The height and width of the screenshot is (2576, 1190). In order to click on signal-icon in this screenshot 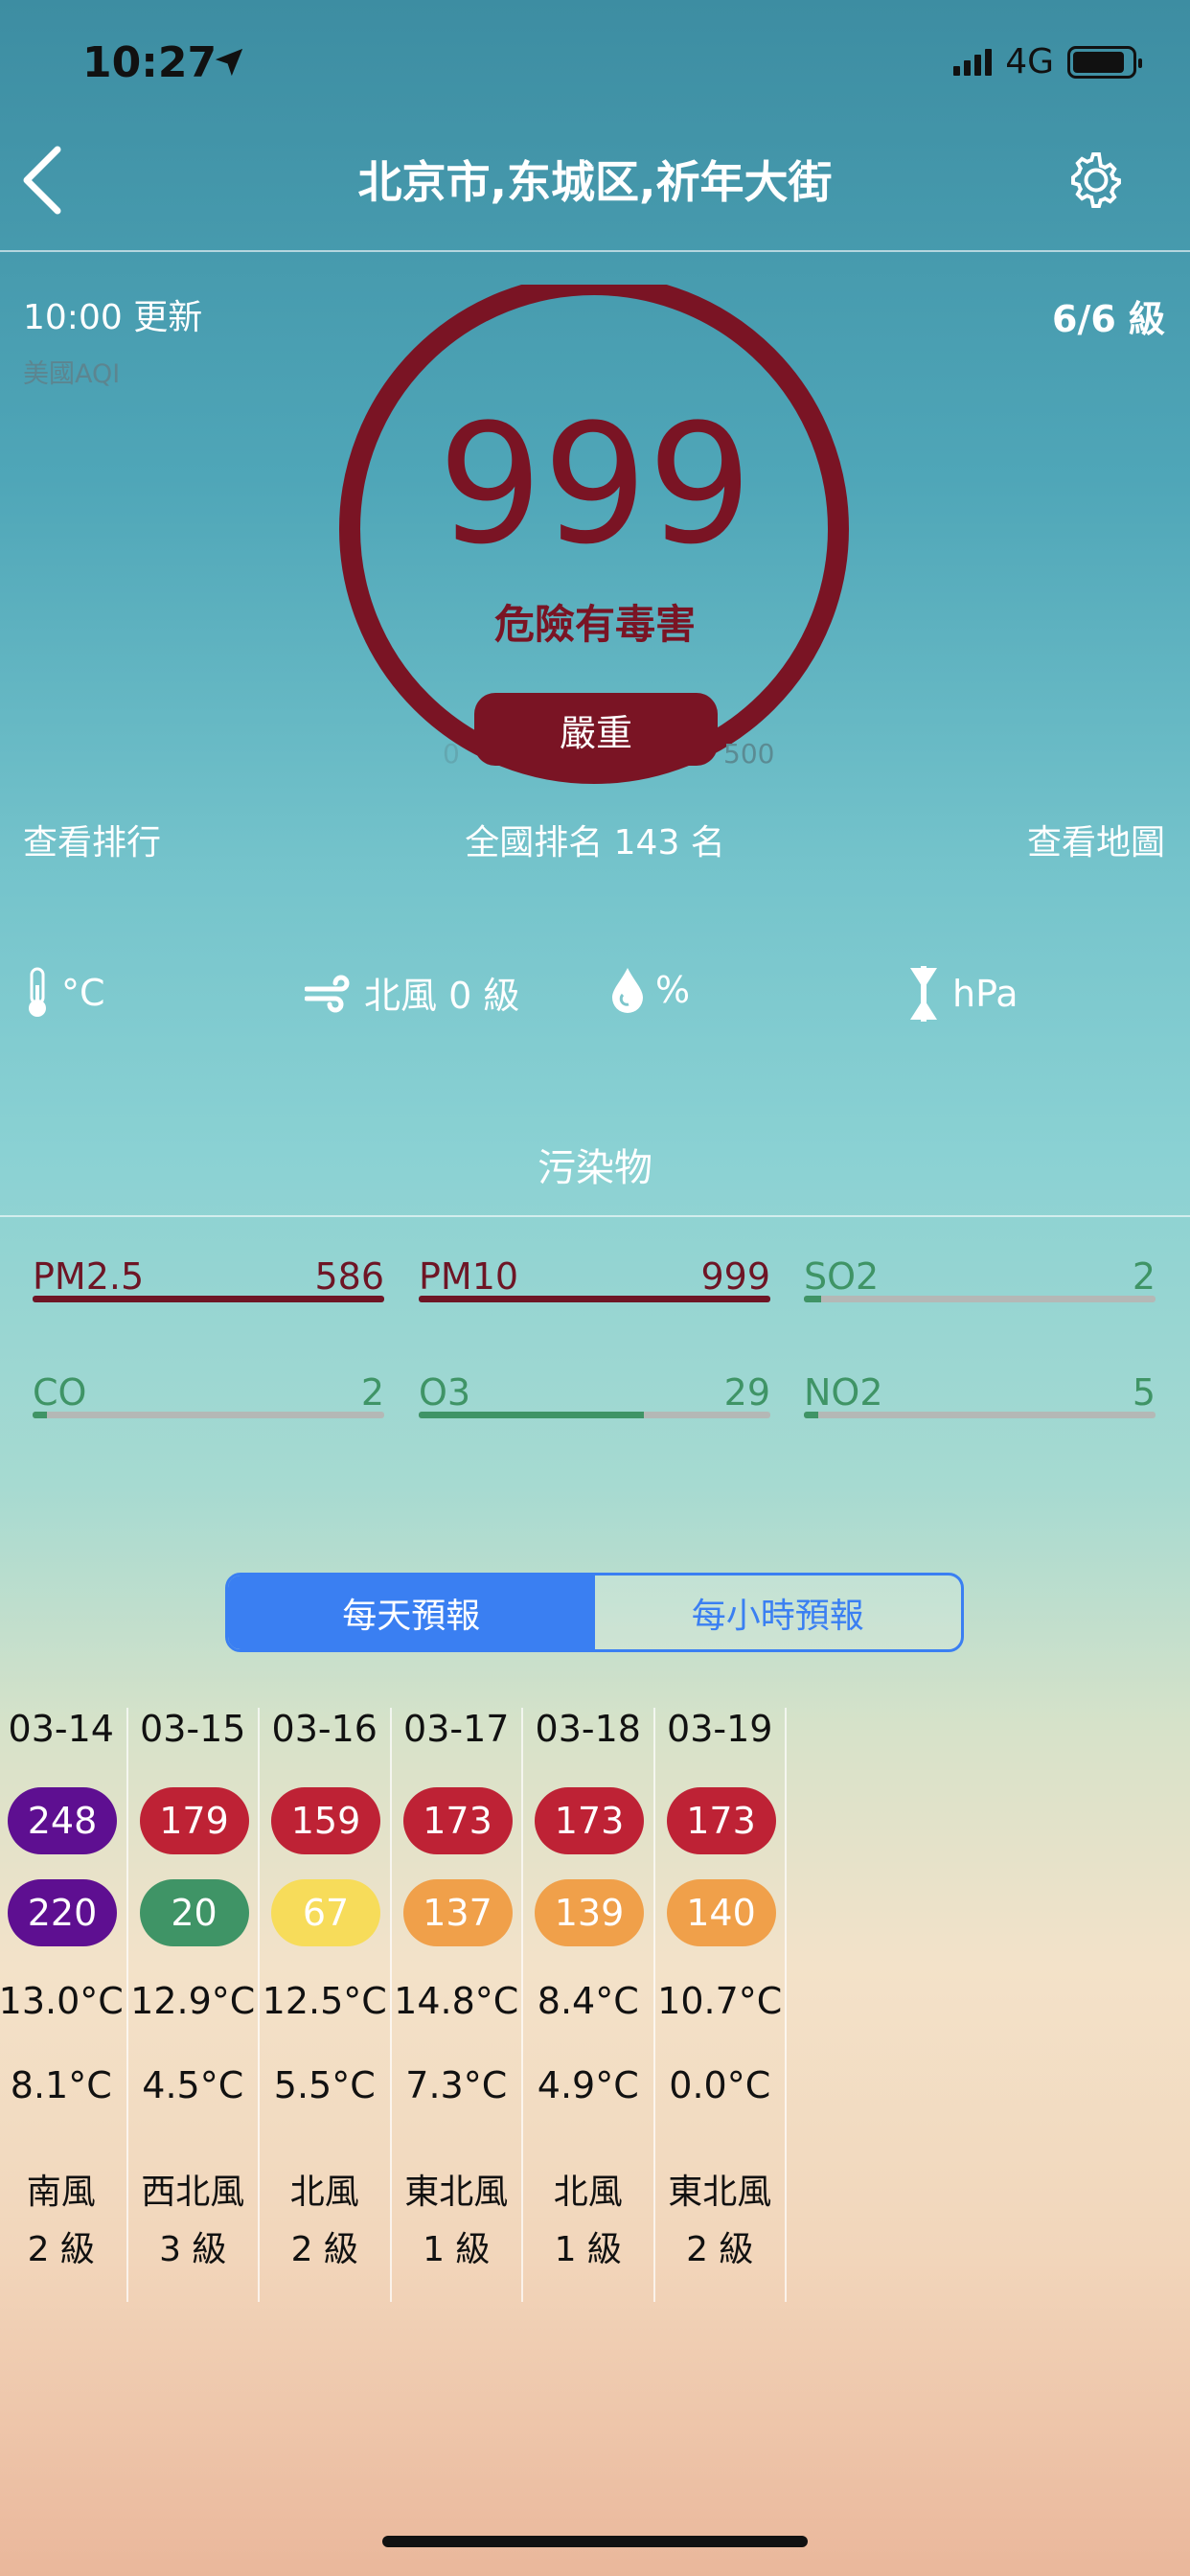, I will do `click(973, 62)`.